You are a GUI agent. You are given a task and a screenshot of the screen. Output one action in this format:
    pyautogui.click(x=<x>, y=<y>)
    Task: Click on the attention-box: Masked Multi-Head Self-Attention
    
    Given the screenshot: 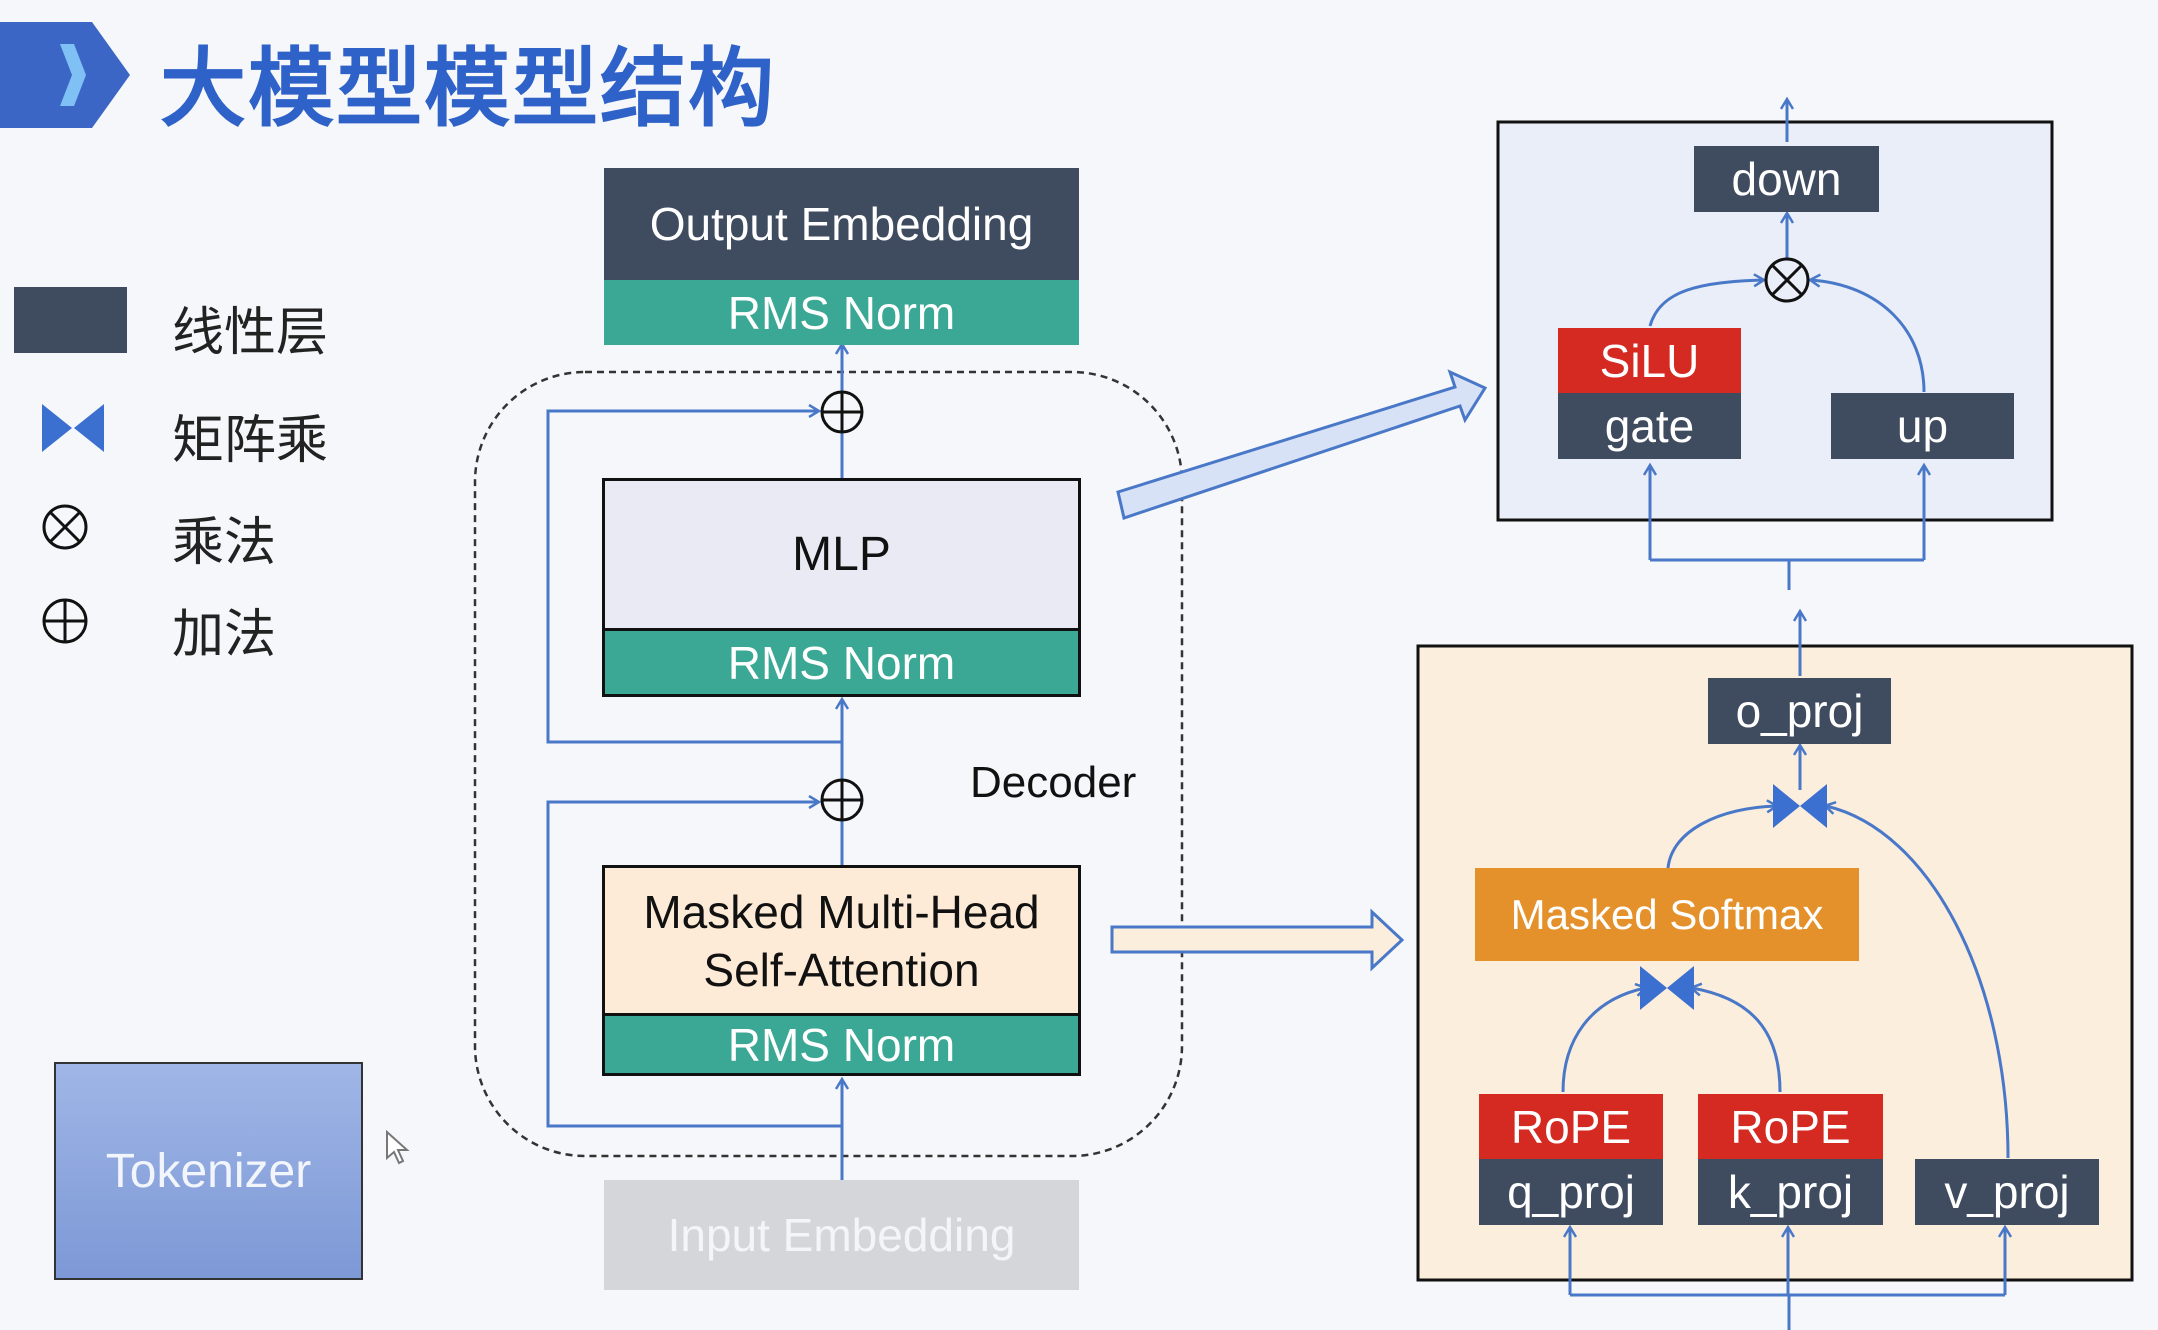 What is the action you would take?
    pyautogui.click(x=841, y=939)
    